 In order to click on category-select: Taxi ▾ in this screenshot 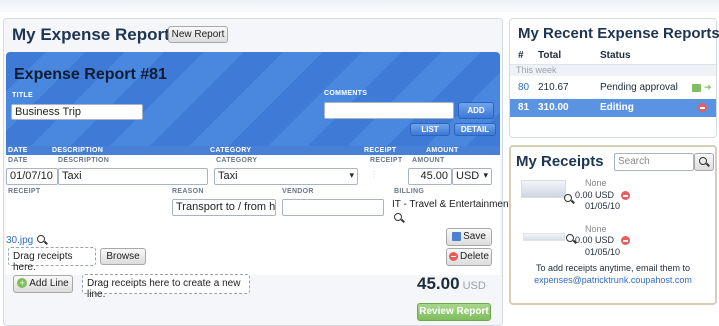, I will do `click(286, 176)`.